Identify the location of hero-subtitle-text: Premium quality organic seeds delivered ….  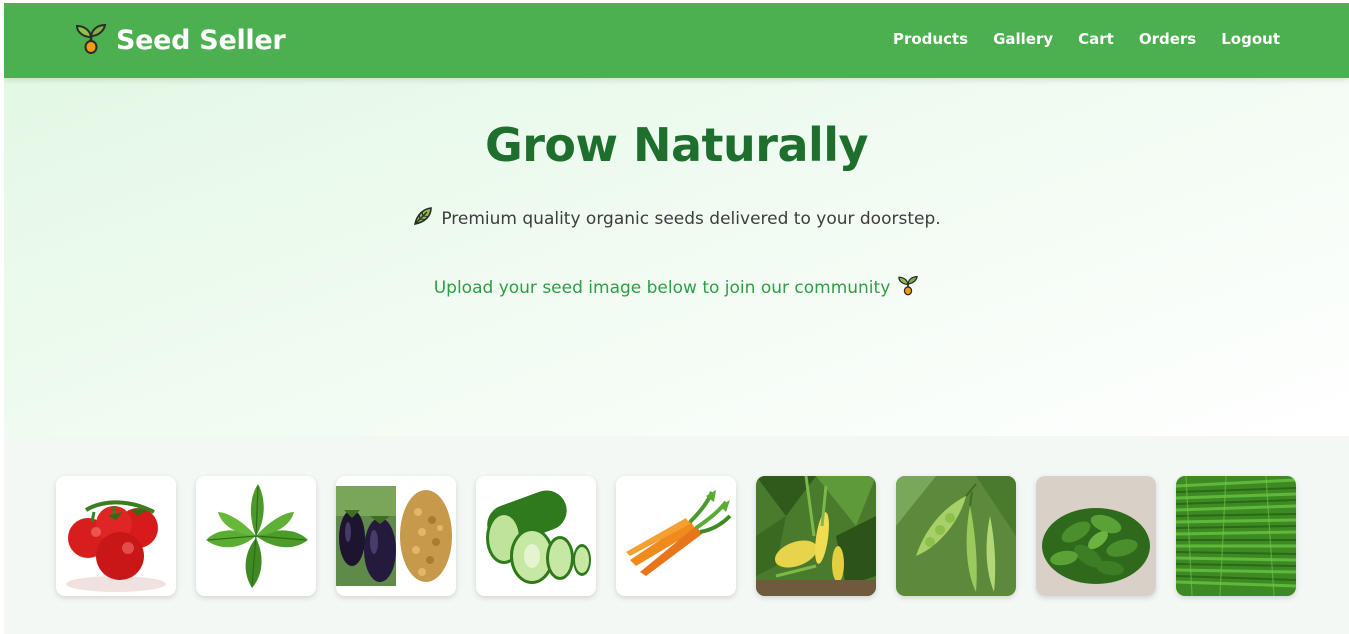
(691, 218).